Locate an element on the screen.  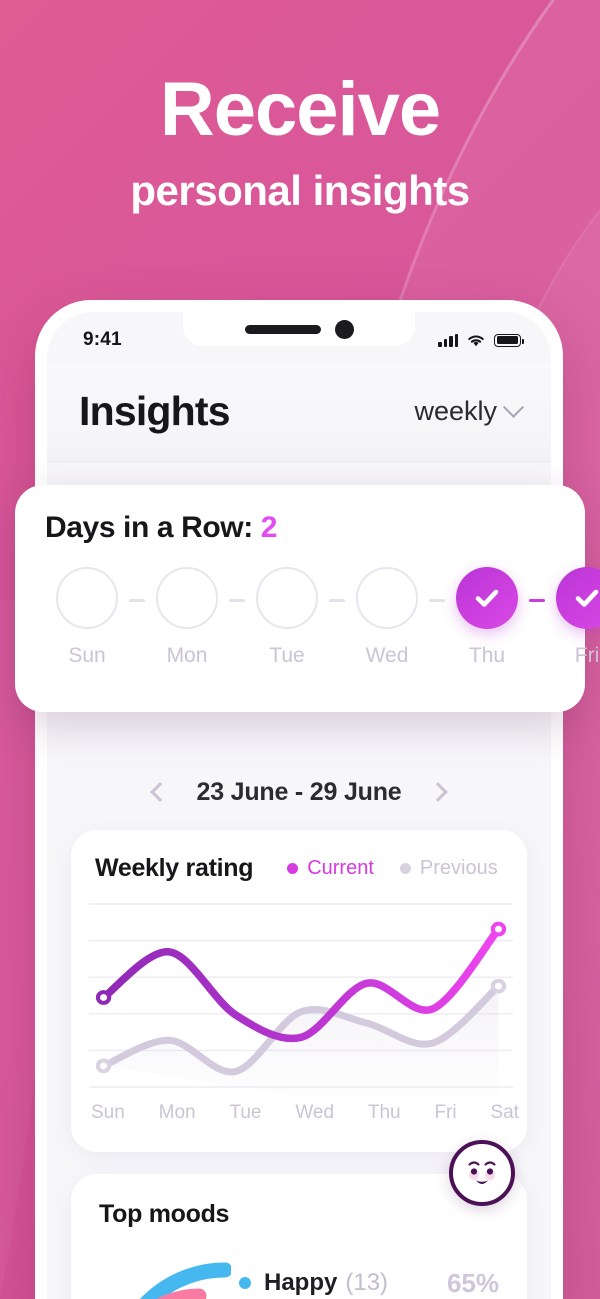
signal-bars-icon is located at coordinates (448, 340).